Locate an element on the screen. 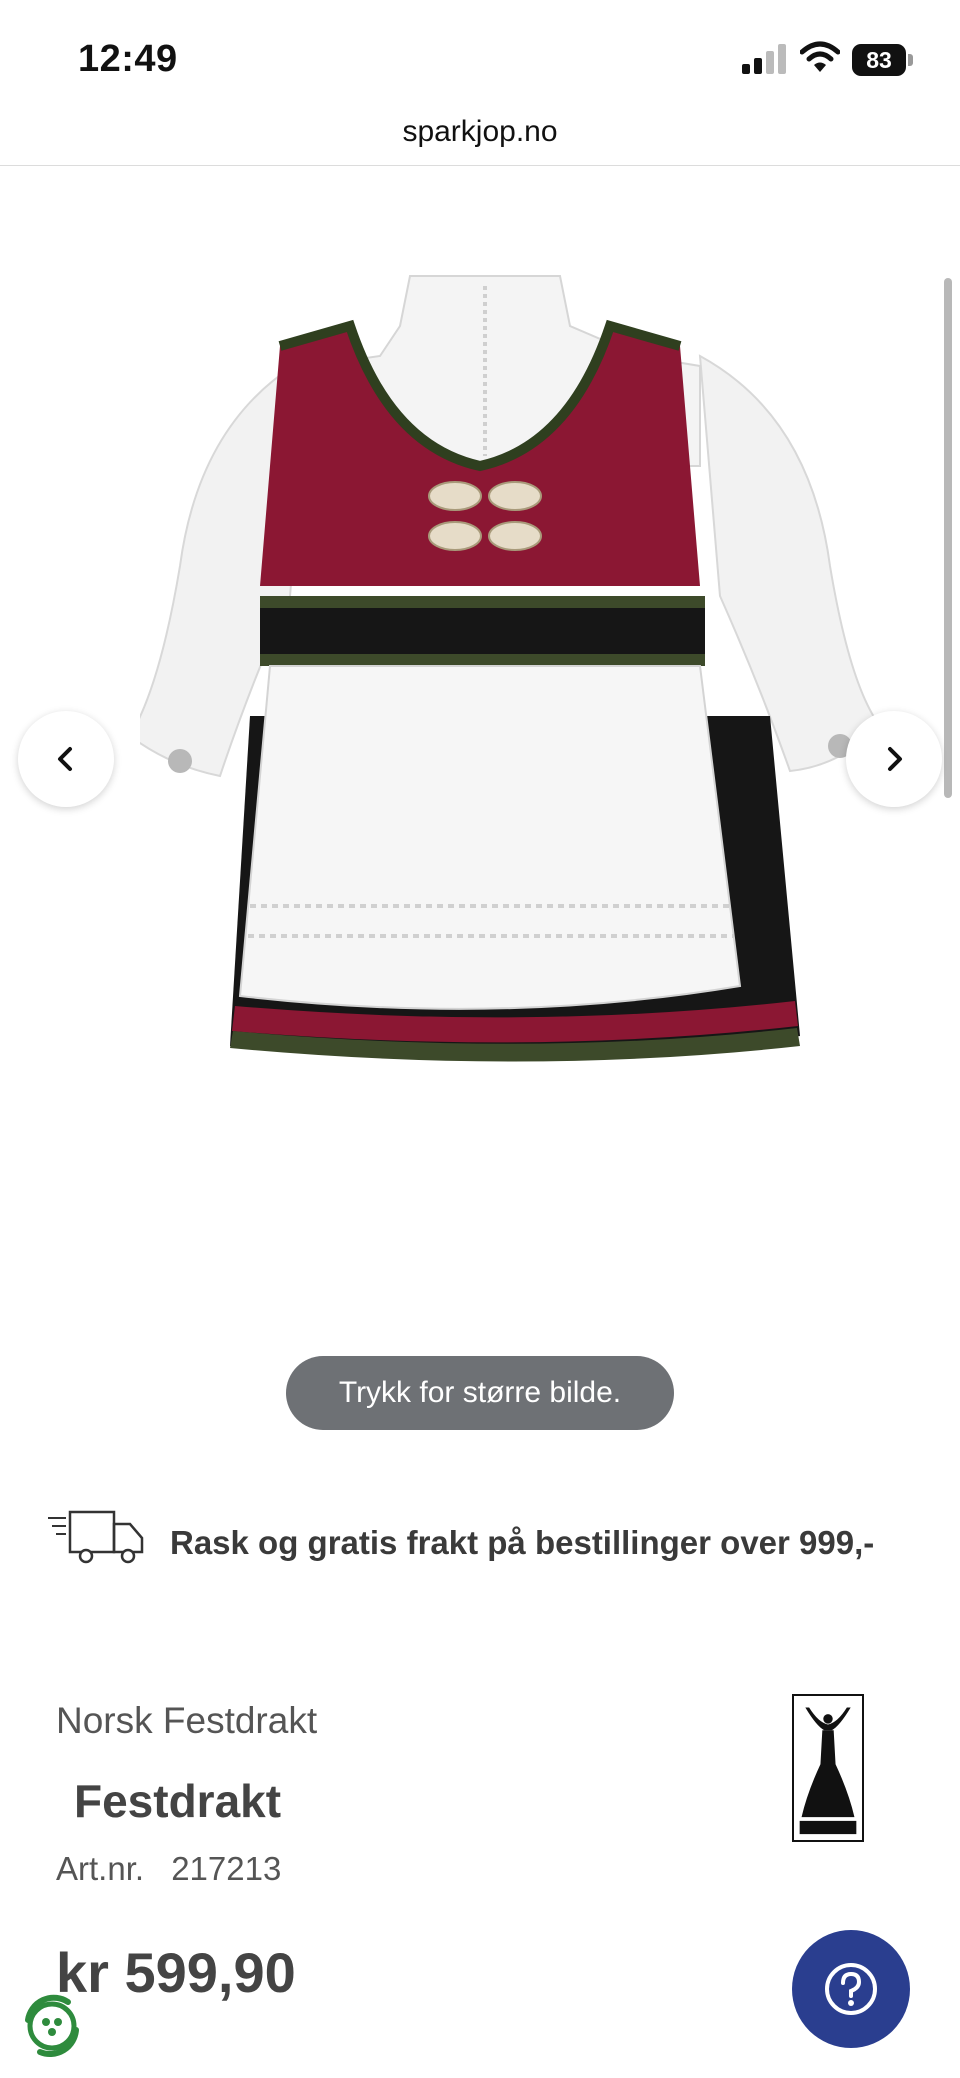 The height and width of the screenshot is (2078, 960). delivery-truck-icon is located at coordinates (96, 1537).